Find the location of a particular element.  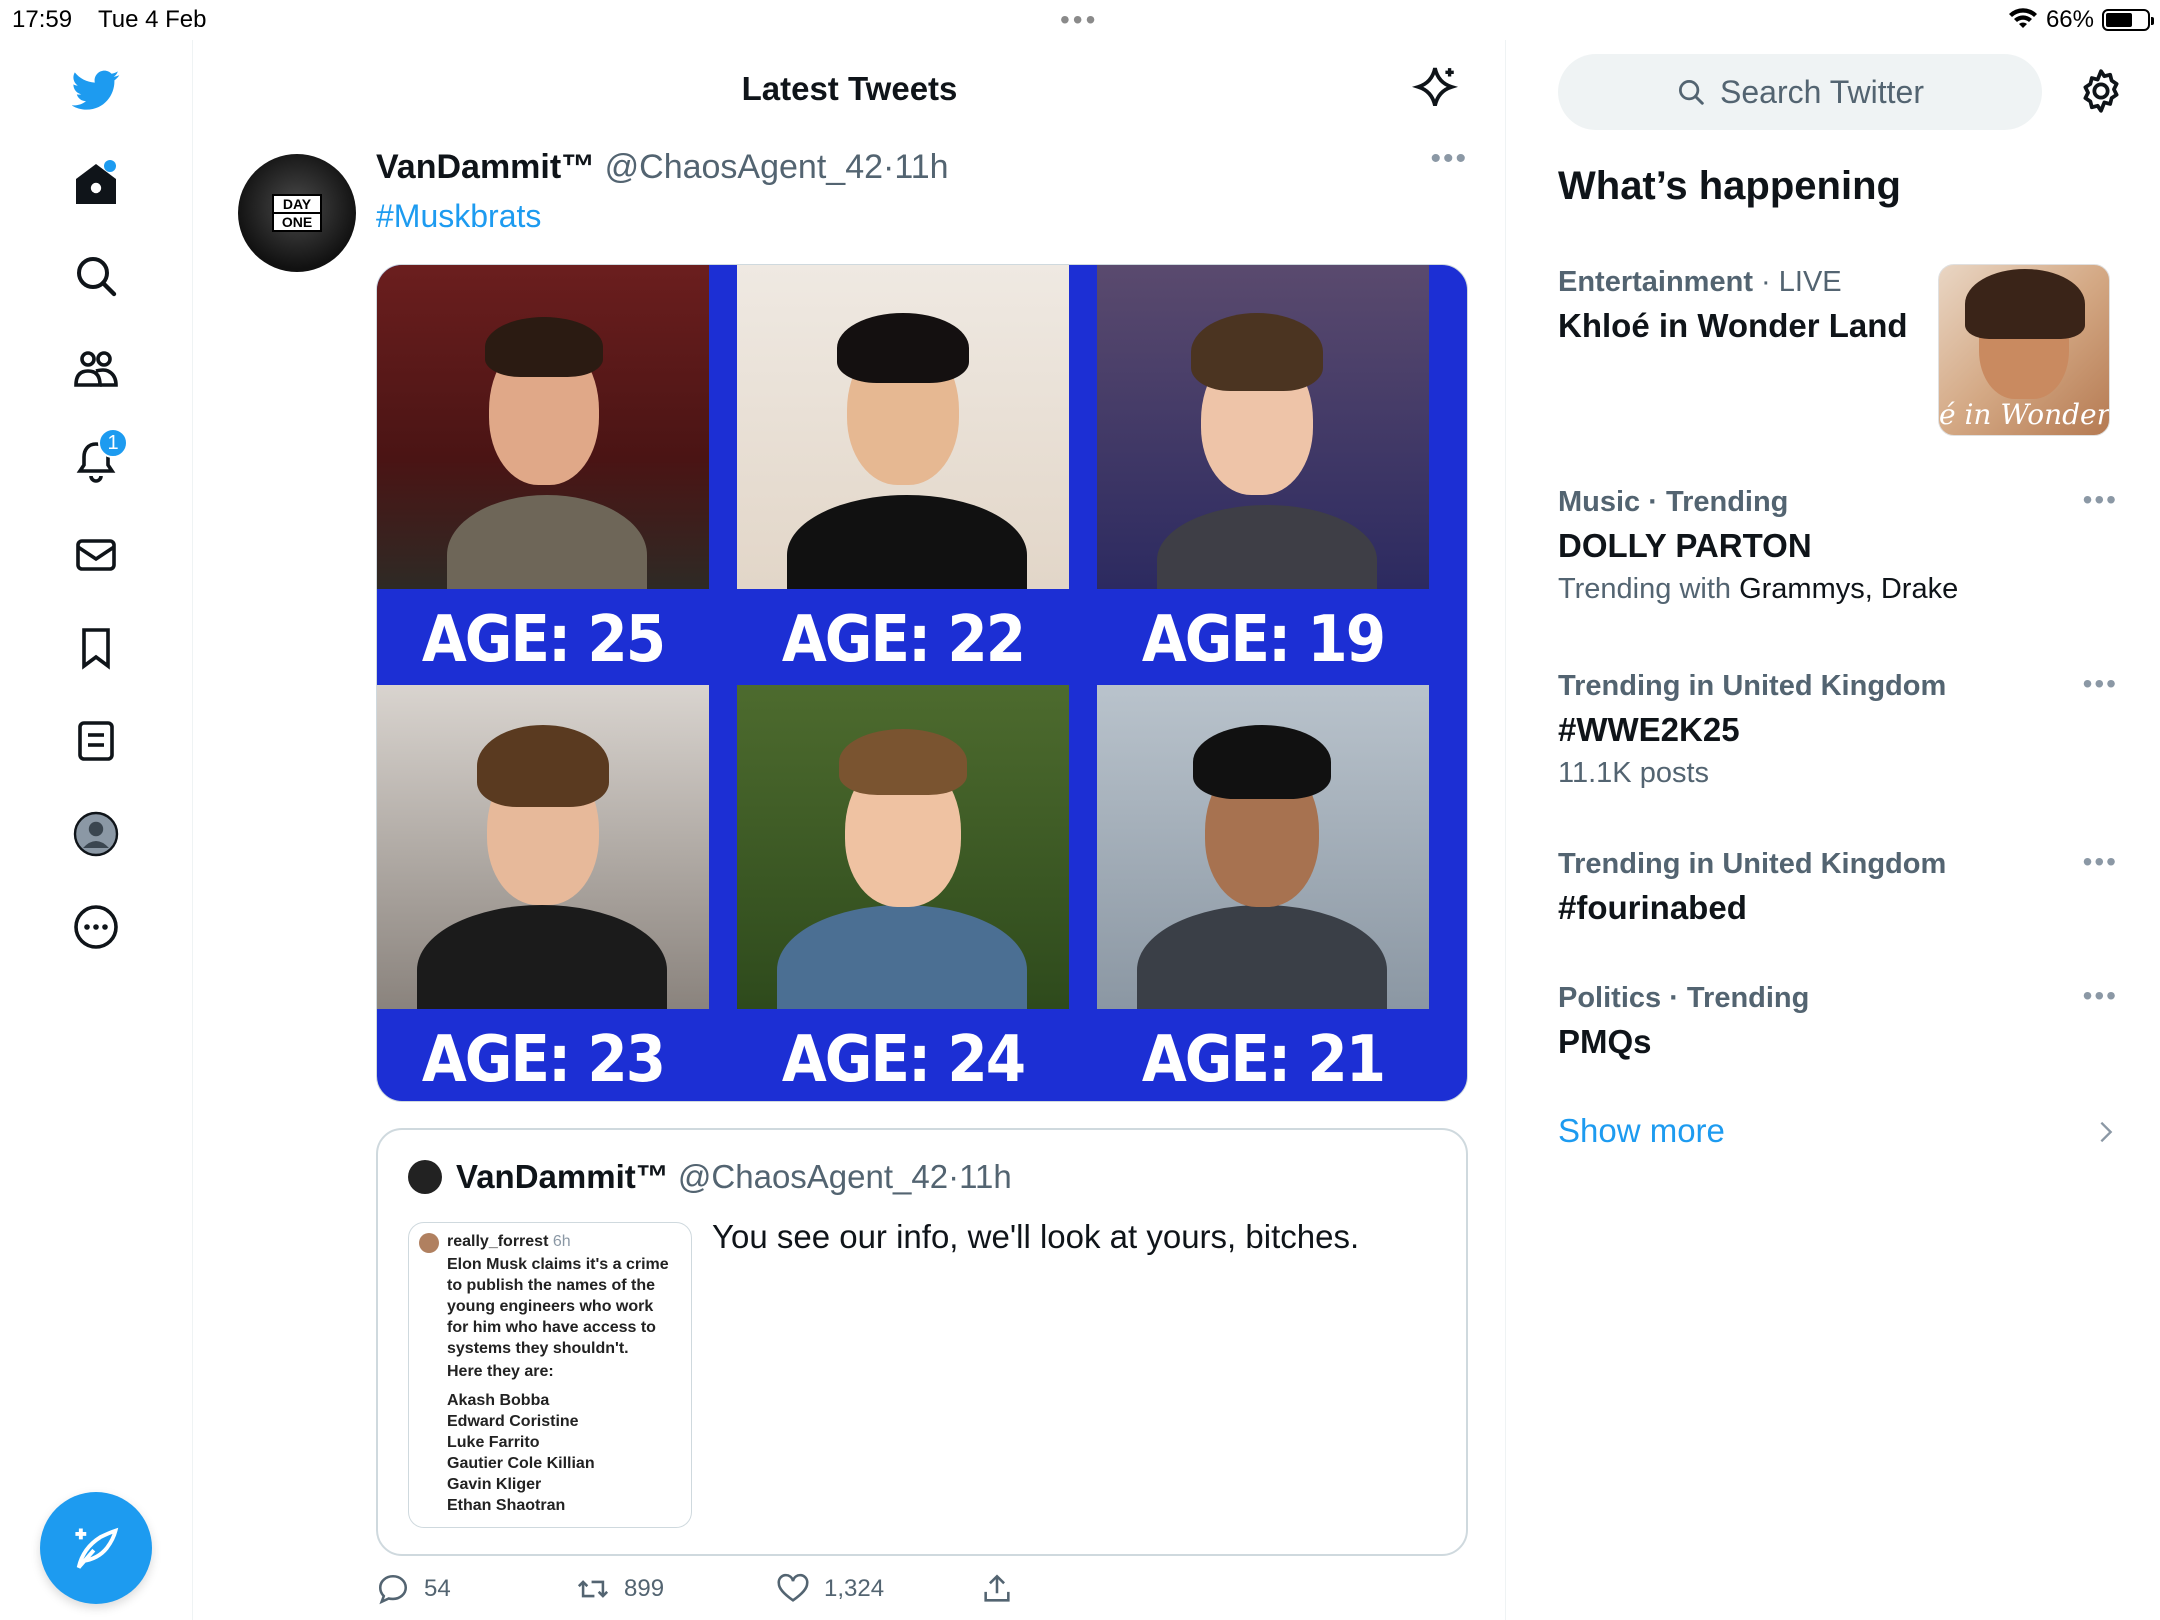

quoted-avatar is located at coordinates (425, 1177).